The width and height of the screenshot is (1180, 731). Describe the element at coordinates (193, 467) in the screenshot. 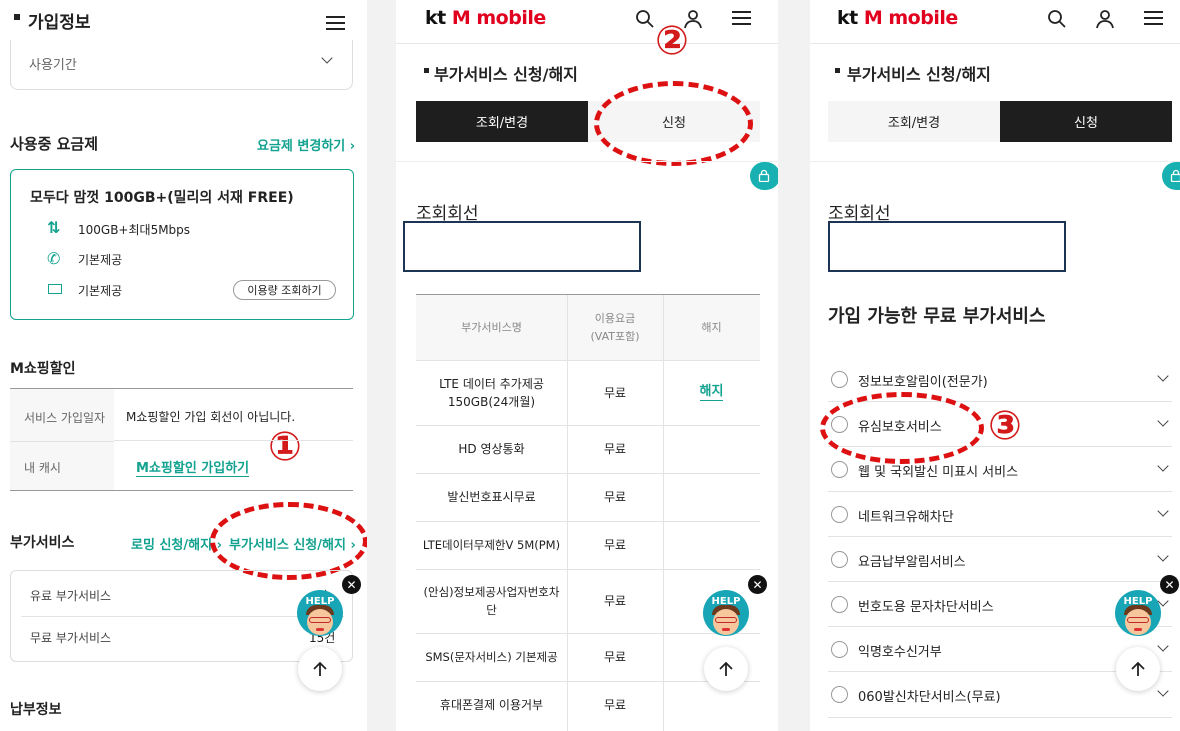

I see `mshop-join-link: M쇼핑할인 가입하기` at that location.